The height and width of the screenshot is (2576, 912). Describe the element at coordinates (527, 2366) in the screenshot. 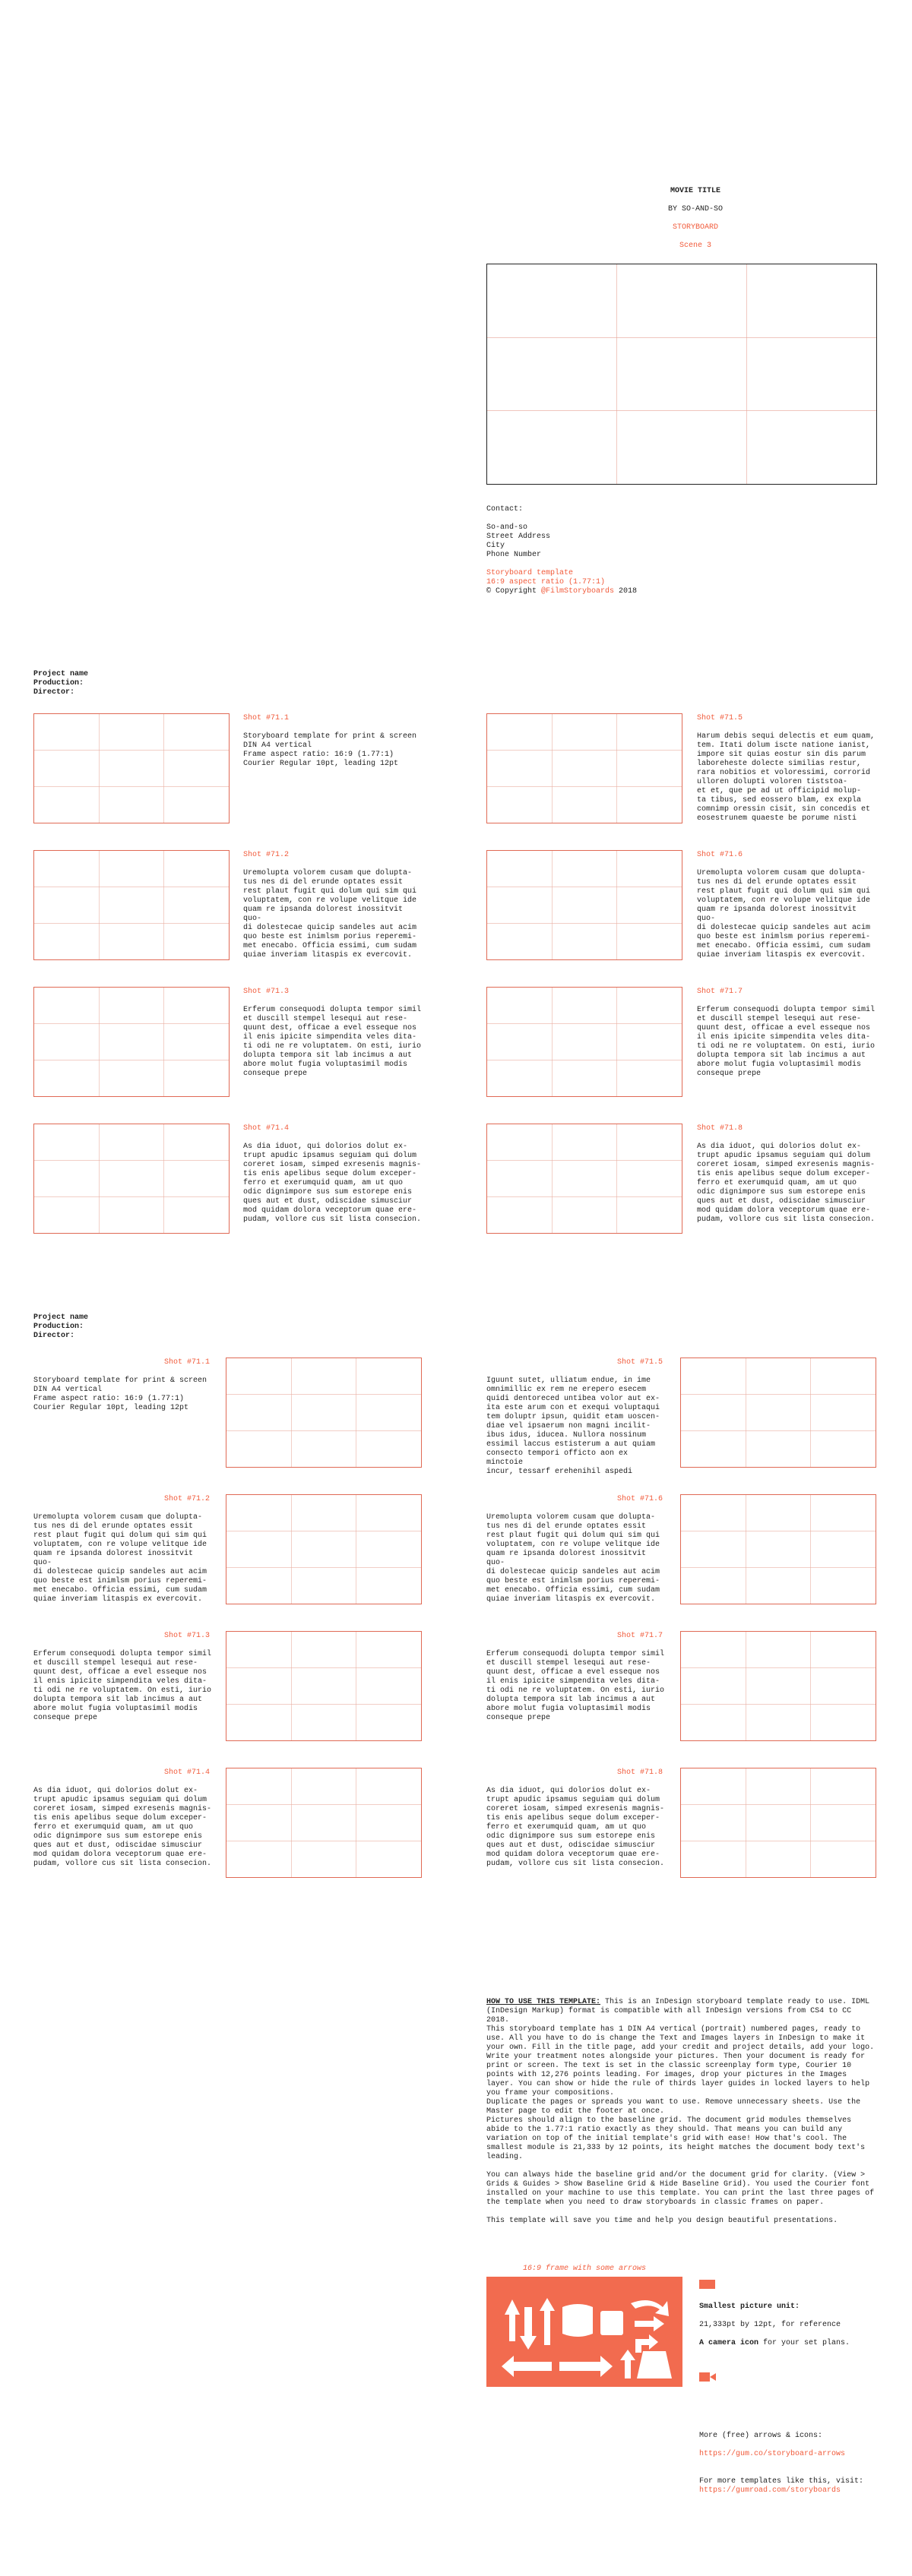

I see `left-arrow-icon` at that location.